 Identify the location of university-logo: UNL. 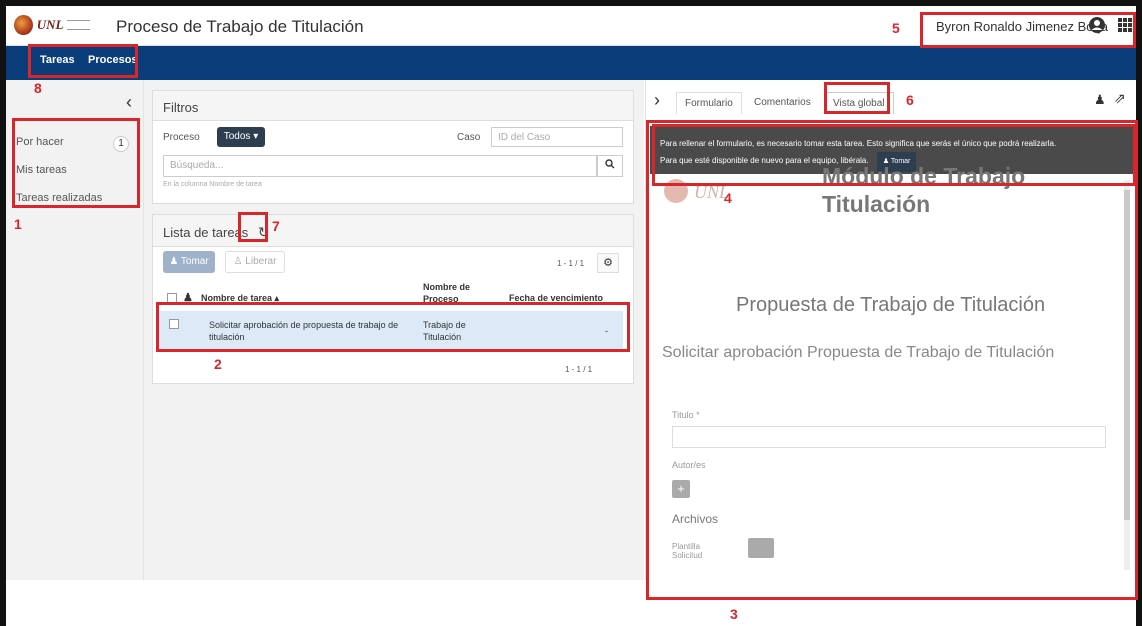
(52, 25).